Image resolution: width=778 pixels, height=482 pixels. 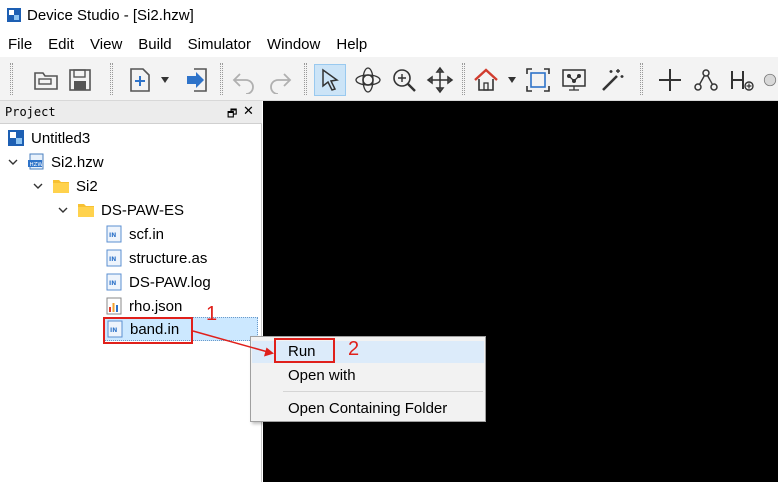 What do you see at coordinates (243, 83) in the screenshot?
I see `undo-icon` at bounding box center [243, 83].